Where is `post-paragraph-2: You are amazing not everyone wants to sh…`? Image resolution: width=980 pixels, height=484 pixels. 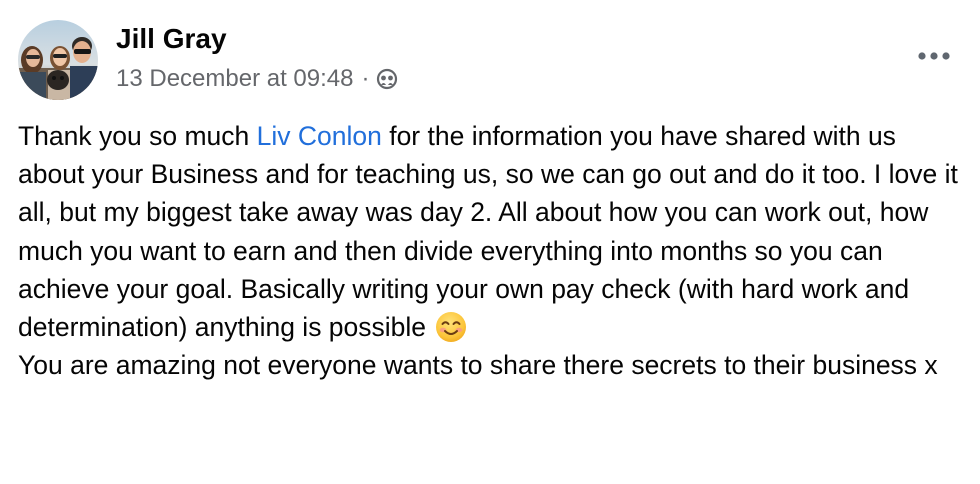 post-paragraph-2: You are amazing not everyone wants to sh… is located at coordinates (478, 365).